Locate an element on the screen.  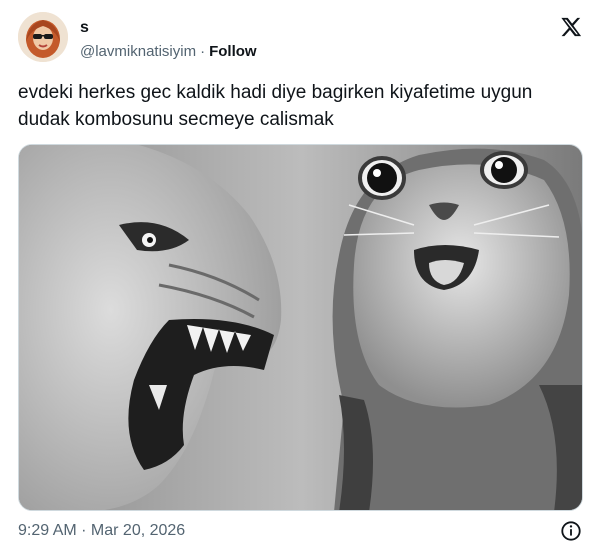
handle-row: @lavmiknatisiyim · Follow is located at coordinates (168, 52).